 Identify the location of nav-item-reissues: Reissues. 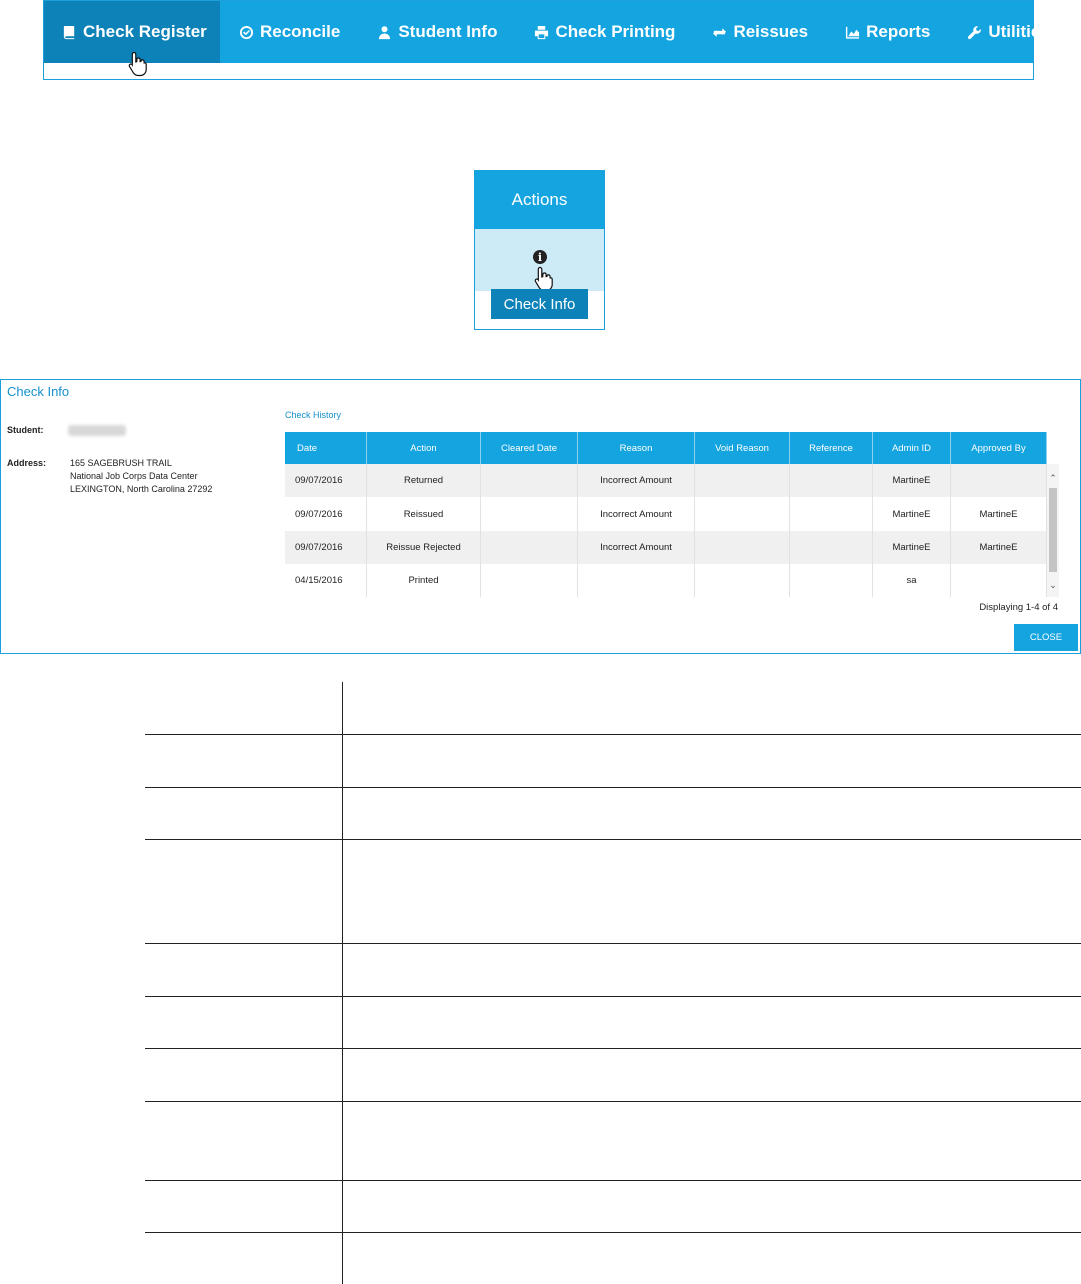
(759, 32).